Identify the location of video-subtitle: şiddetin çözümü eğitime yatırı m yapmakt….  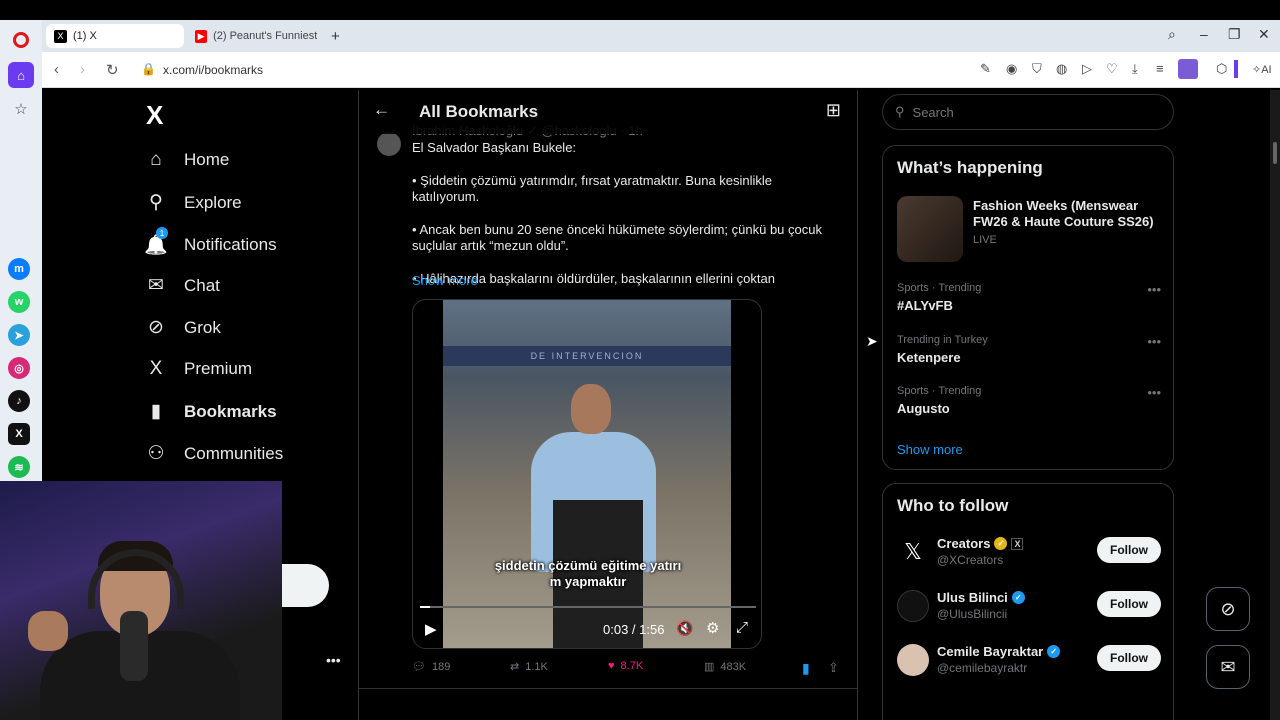
(587, 574).